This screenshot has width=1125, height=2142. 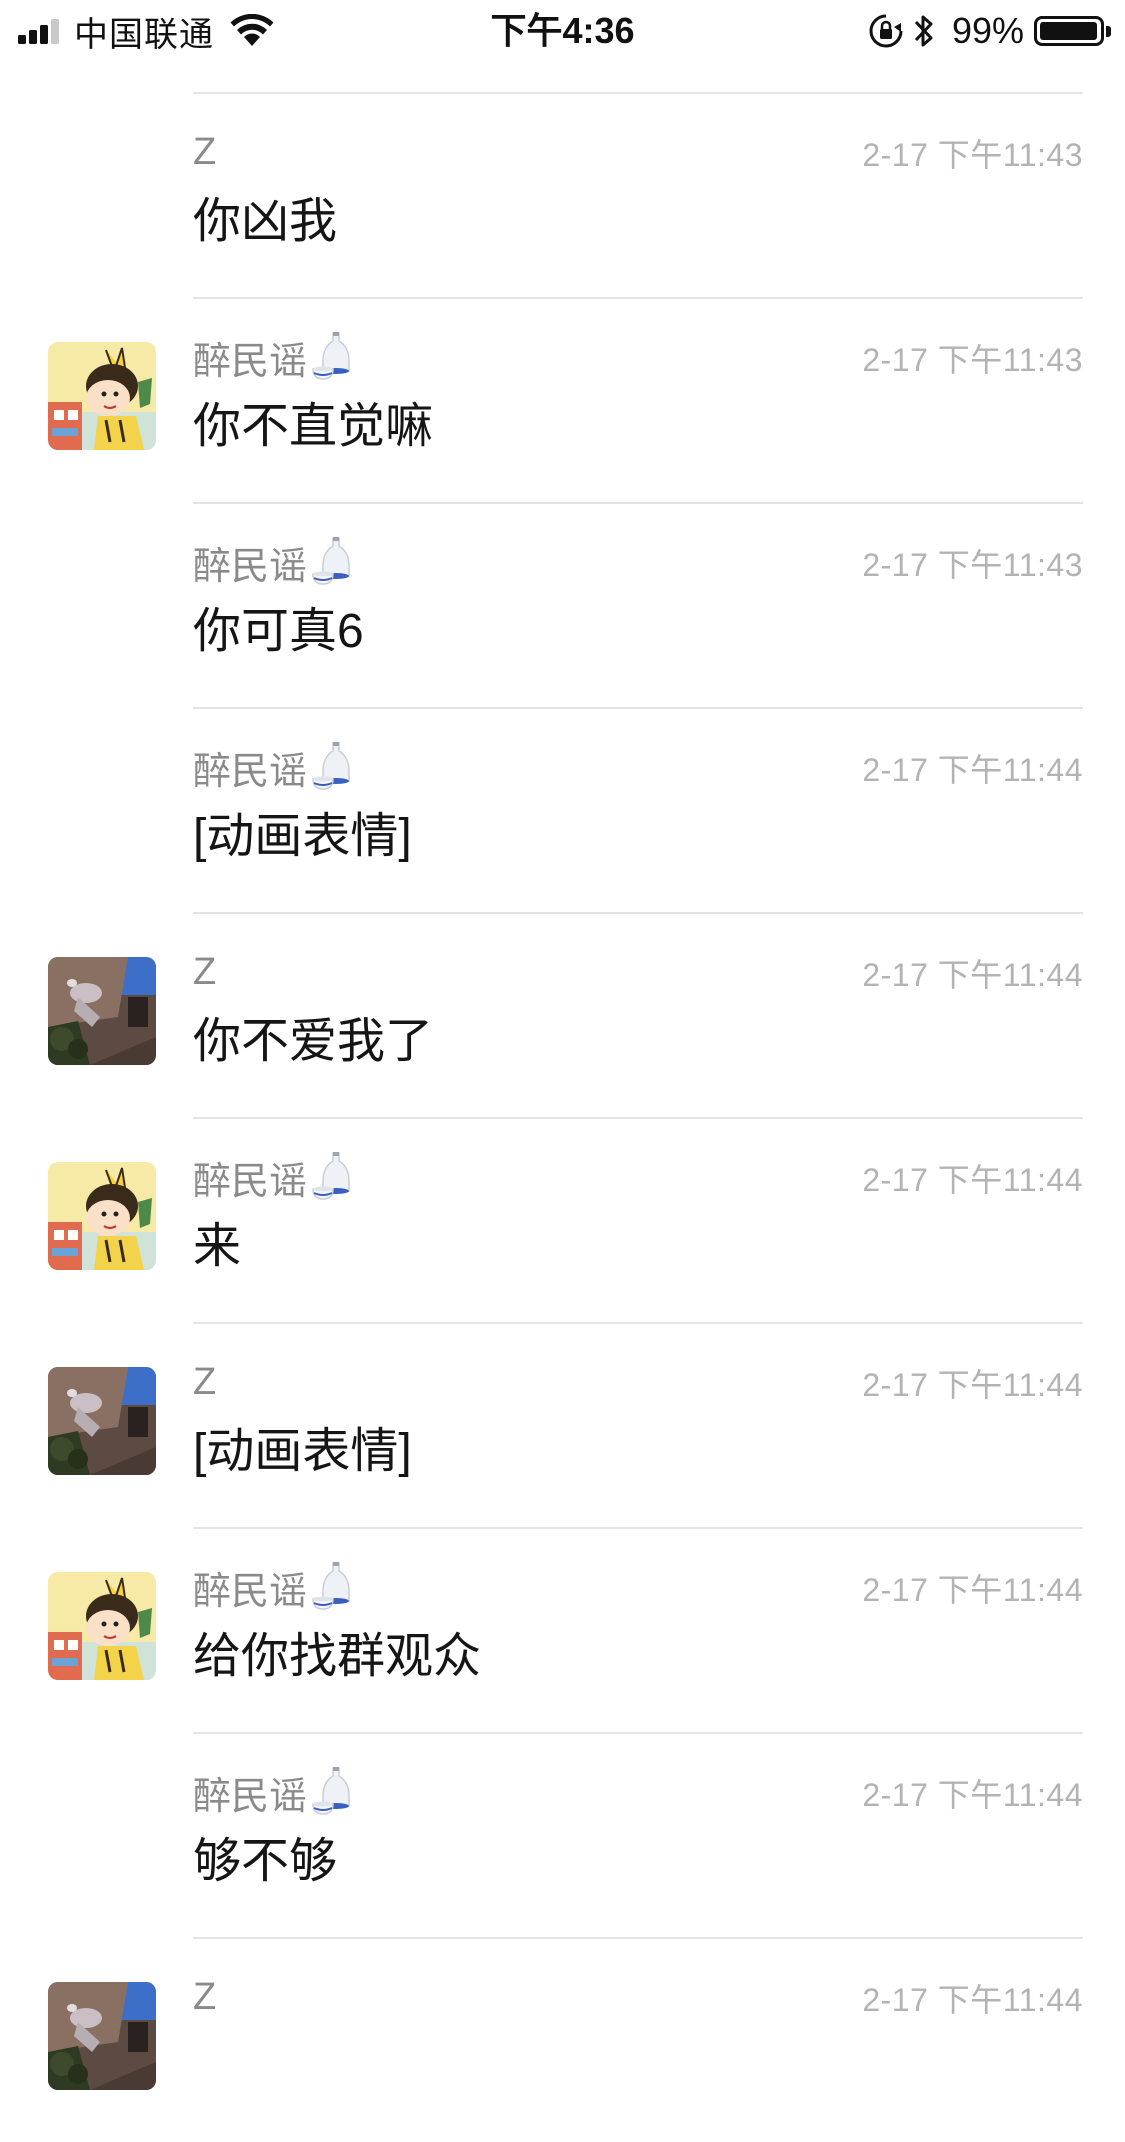 What do you see at coordinates (562, 2039) in the screenshot?
I see `message-item: Z 2-17 下午11:44` at bounding box center [562, 2039].